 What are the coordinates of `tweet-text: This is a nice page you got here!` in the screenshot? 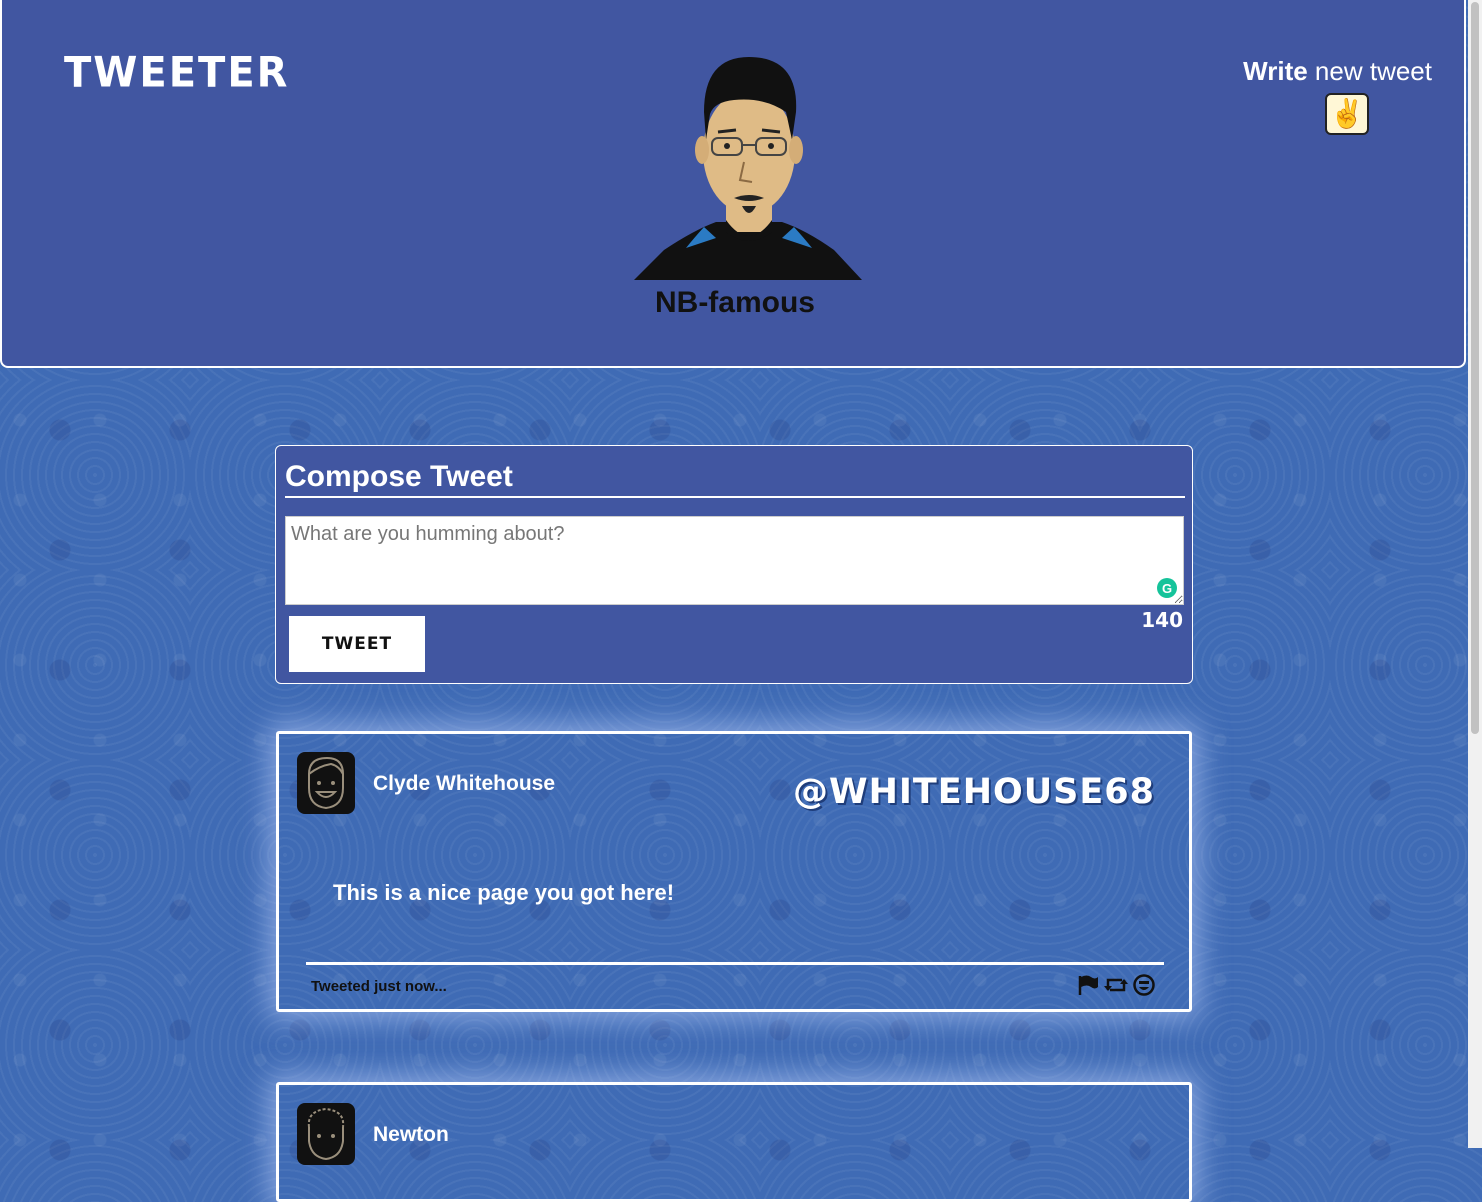 It's located at (504, 892).